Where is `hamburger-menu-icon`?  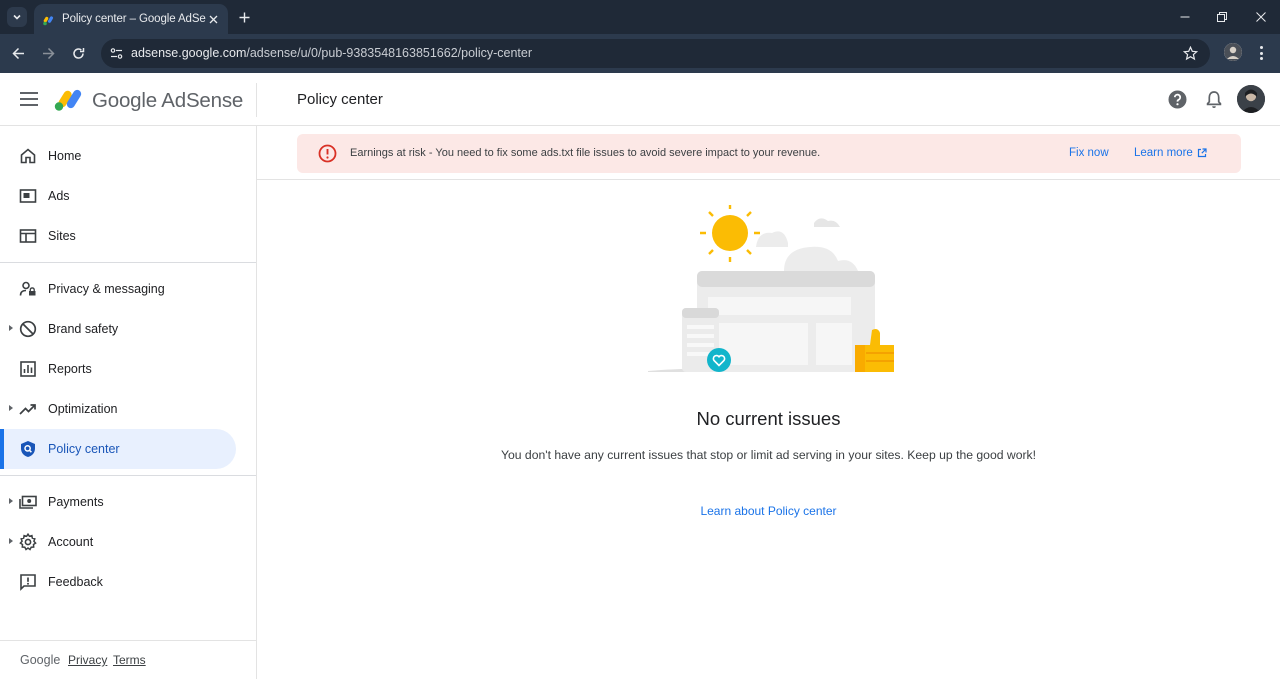
hamburger-menu-icon is located at coordinates (29, 99).